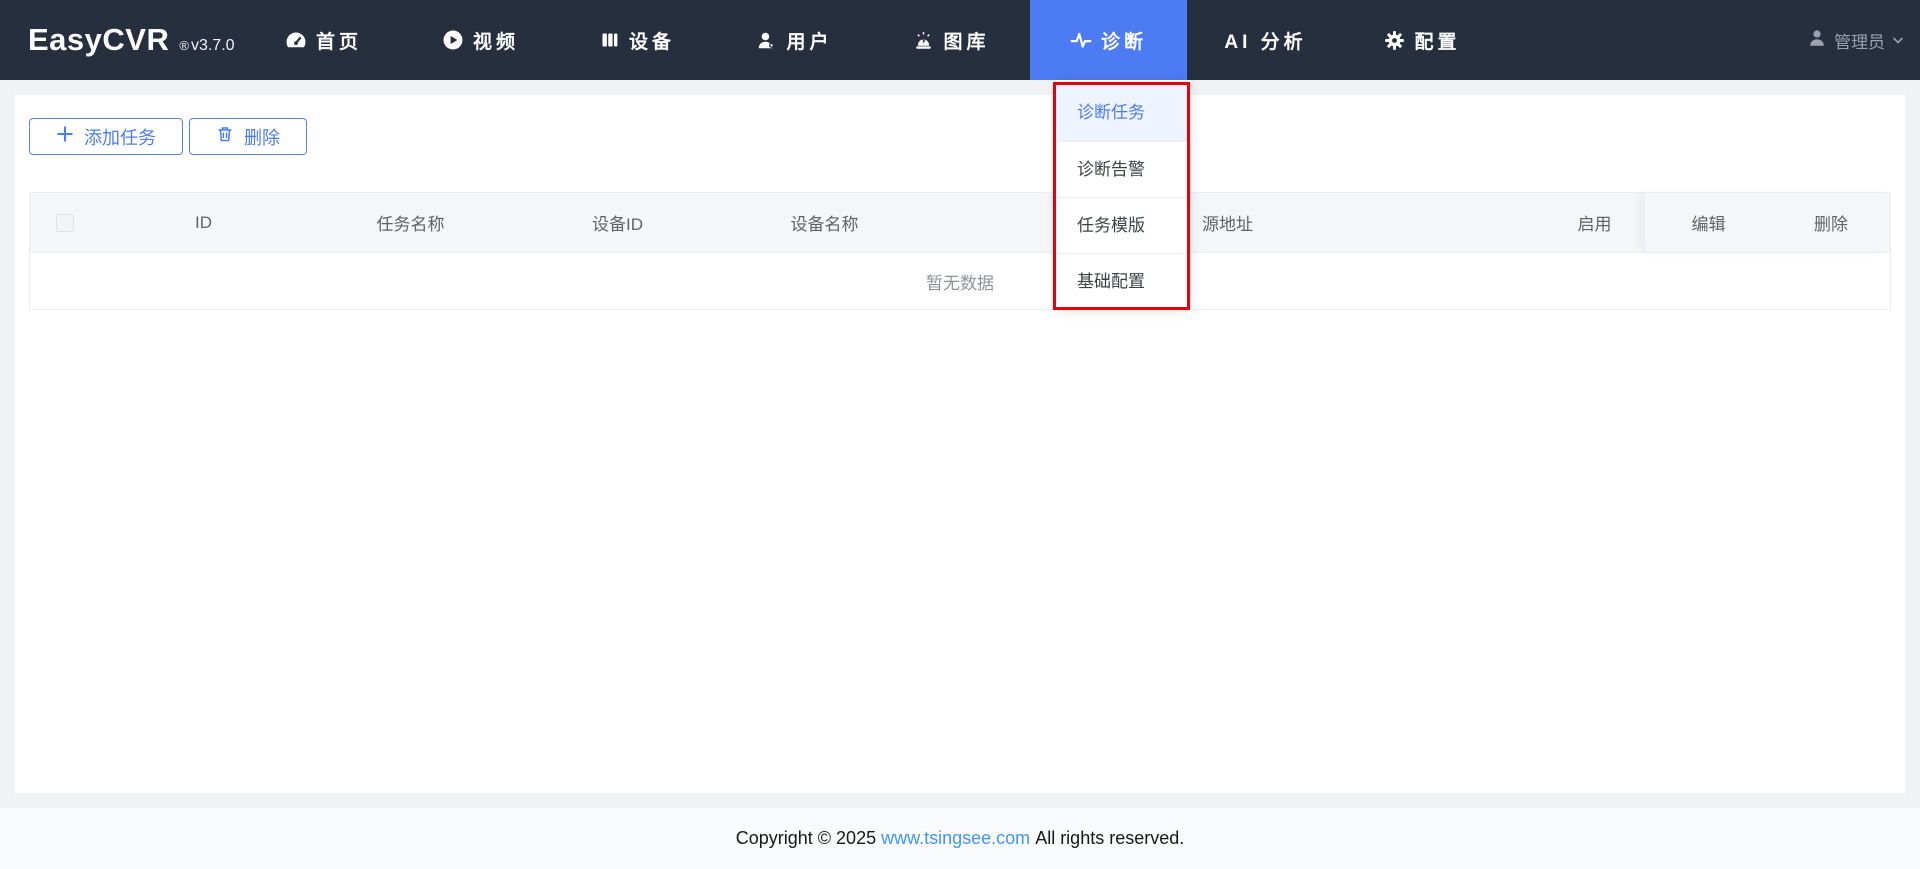 This screenshot has height=869, width=1920. Describe the element at coordinates (1708, 224) in the screenshot. I see `column-header-edit: 编辑` at that location.